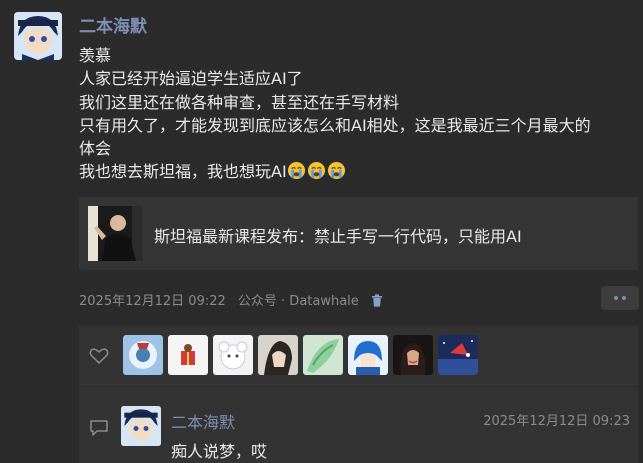  I want to click on post-line: 体会, so click(95, 149).